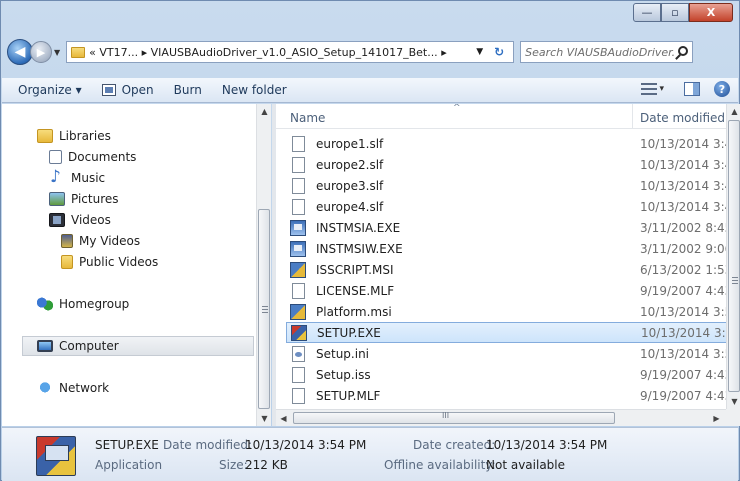  Describe the element at coordinates (506, 353) in the screenshot. I see `file-row: Setup.ini 10/13/2014 3:54 PM` at that location.